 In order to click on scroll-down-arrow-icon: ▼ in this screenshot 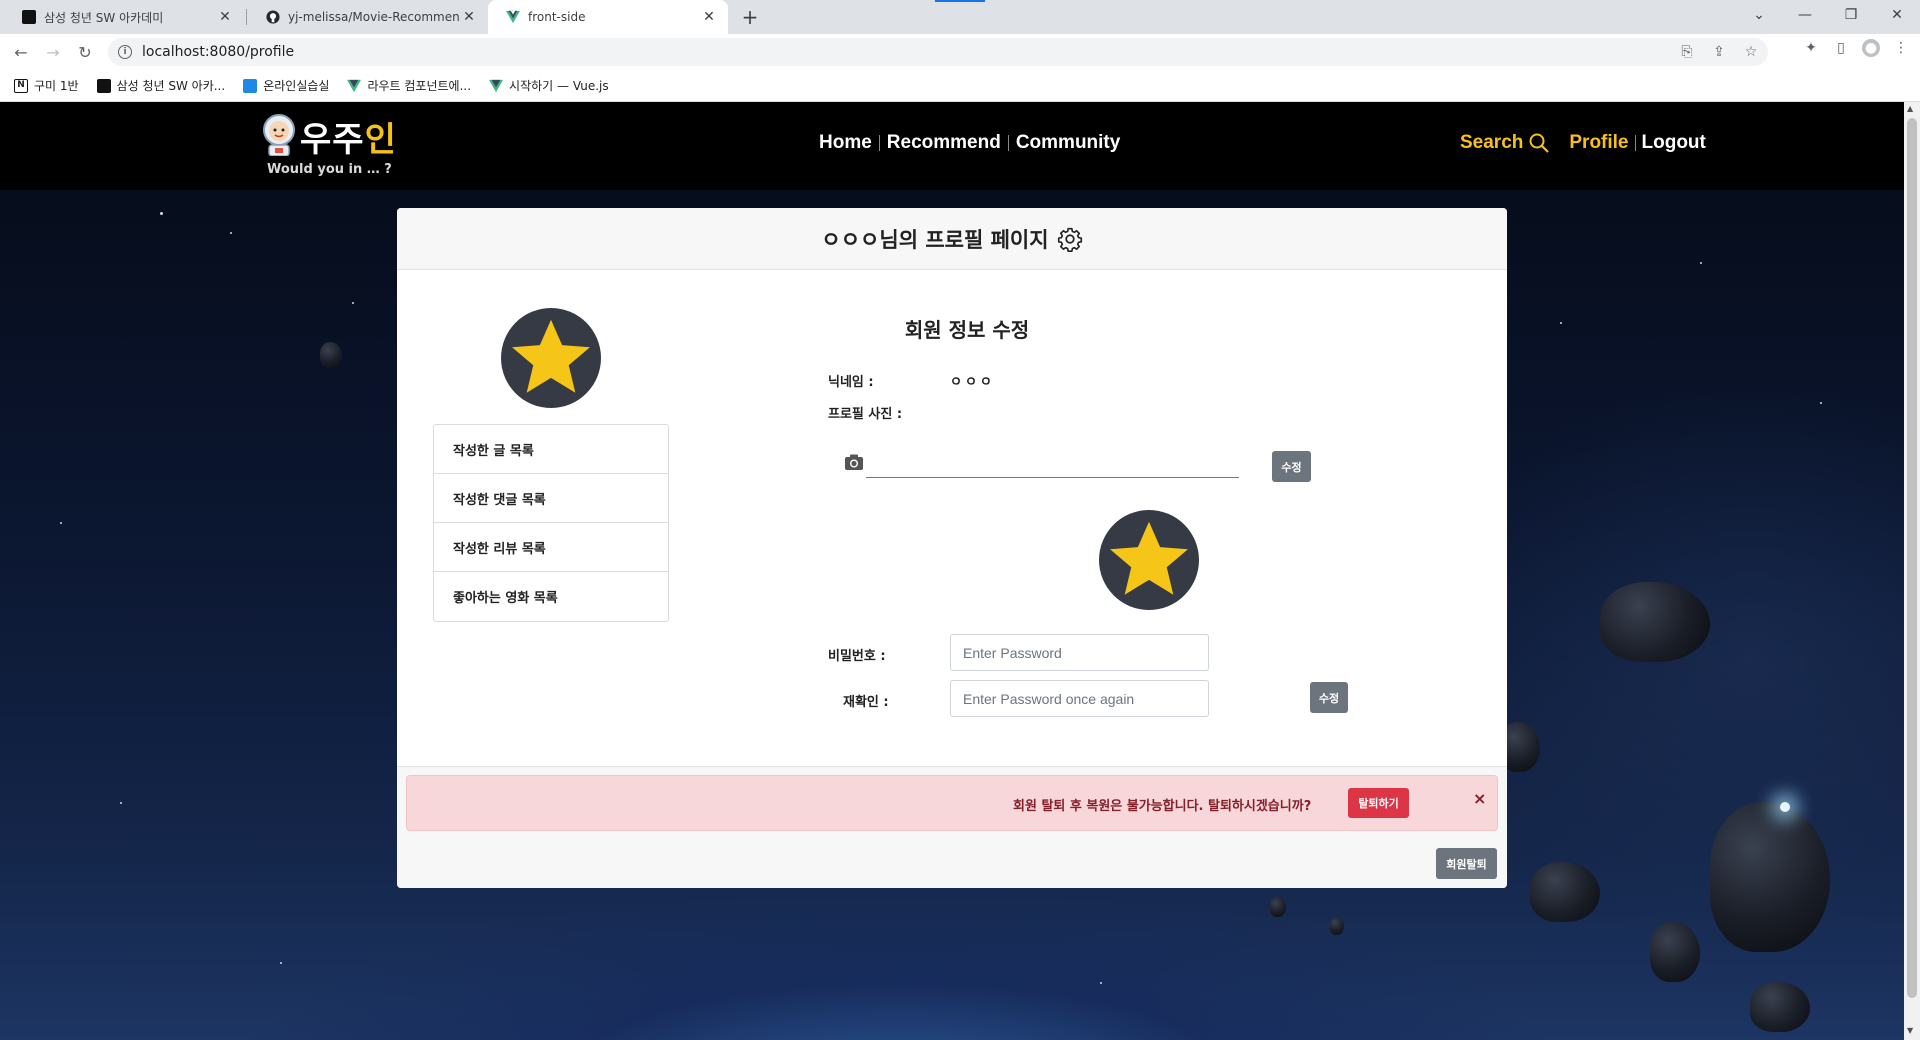, I will do `click(1910, 1030)`.